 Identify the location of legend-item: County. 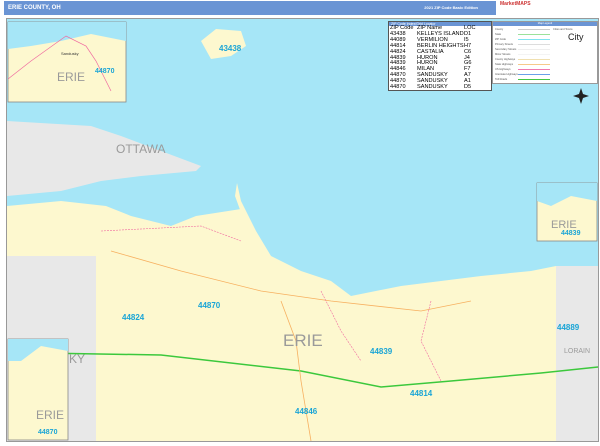
(522, 29).